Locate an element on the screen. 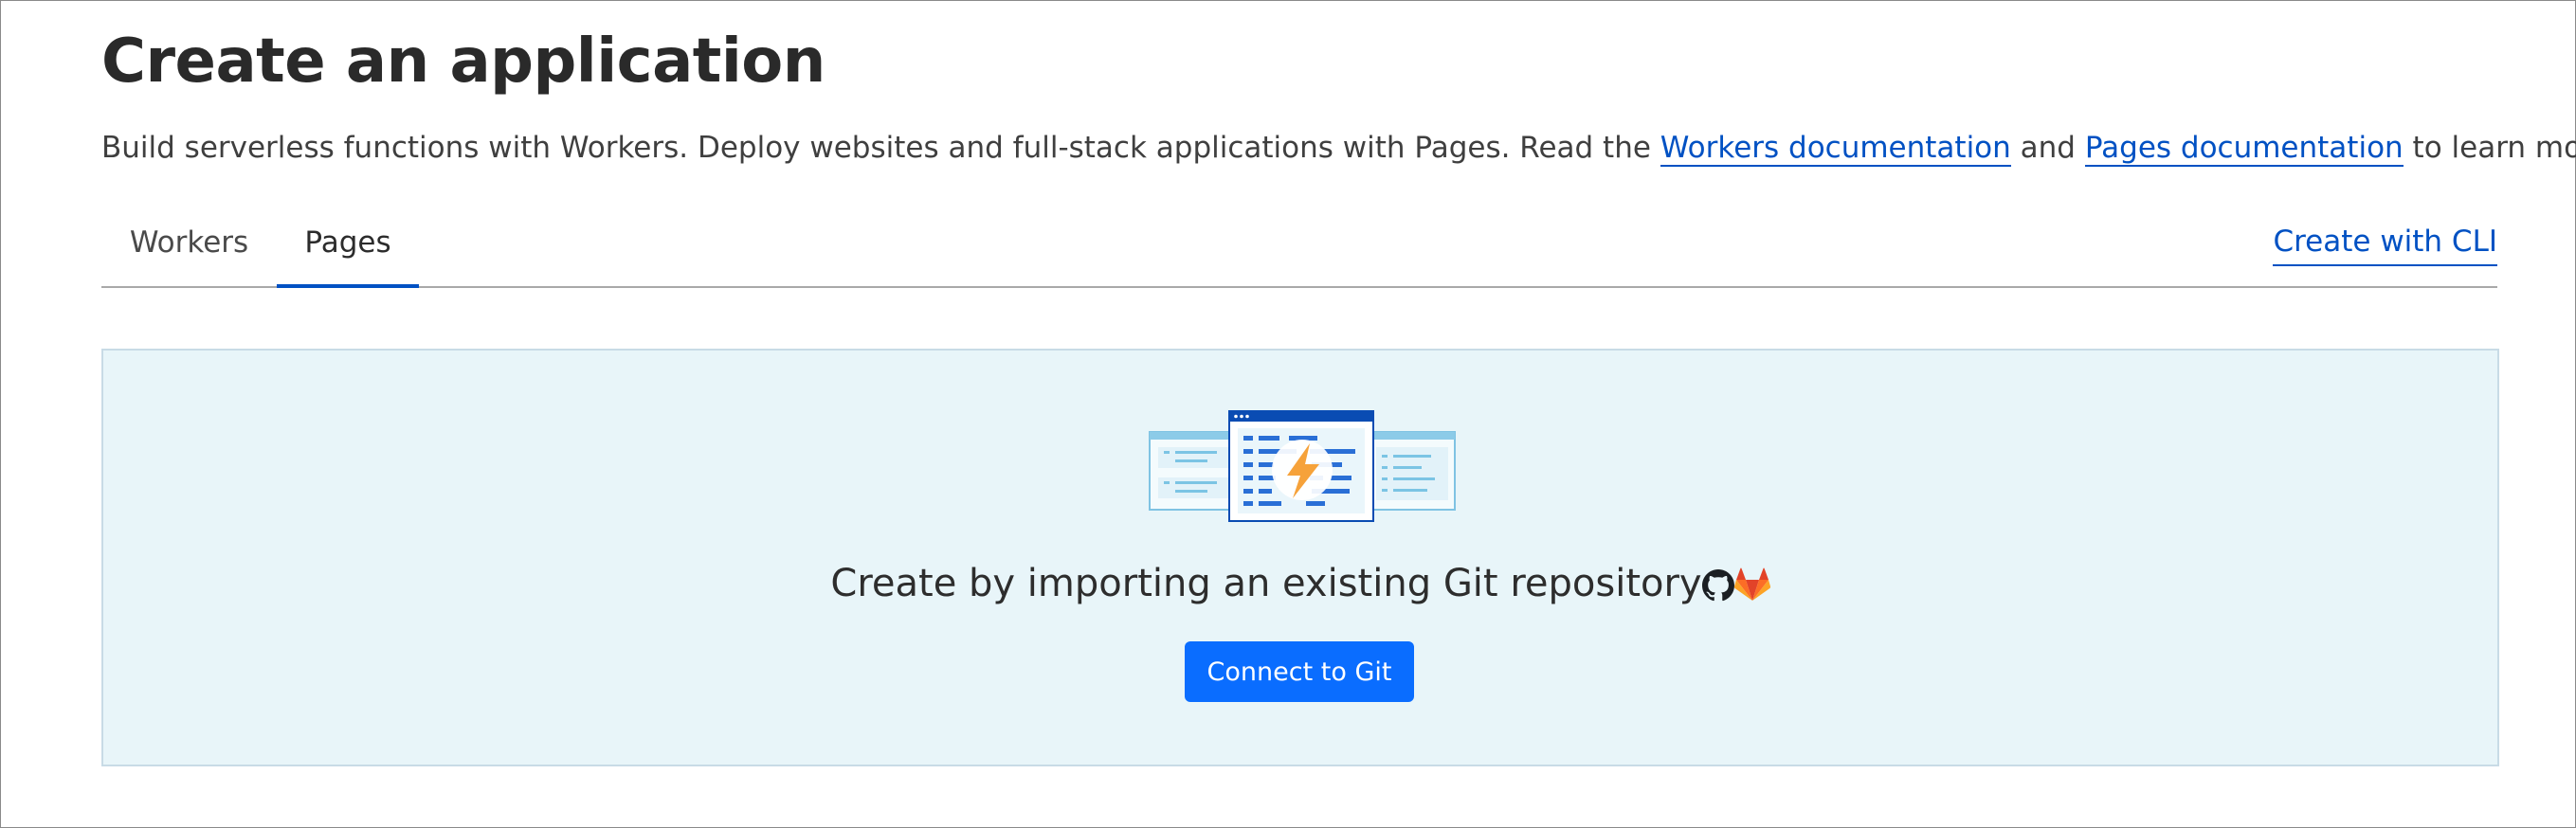 This screenshot has width=2576, height=828. tab-pages: Pages is located at coordinates (348, 246).